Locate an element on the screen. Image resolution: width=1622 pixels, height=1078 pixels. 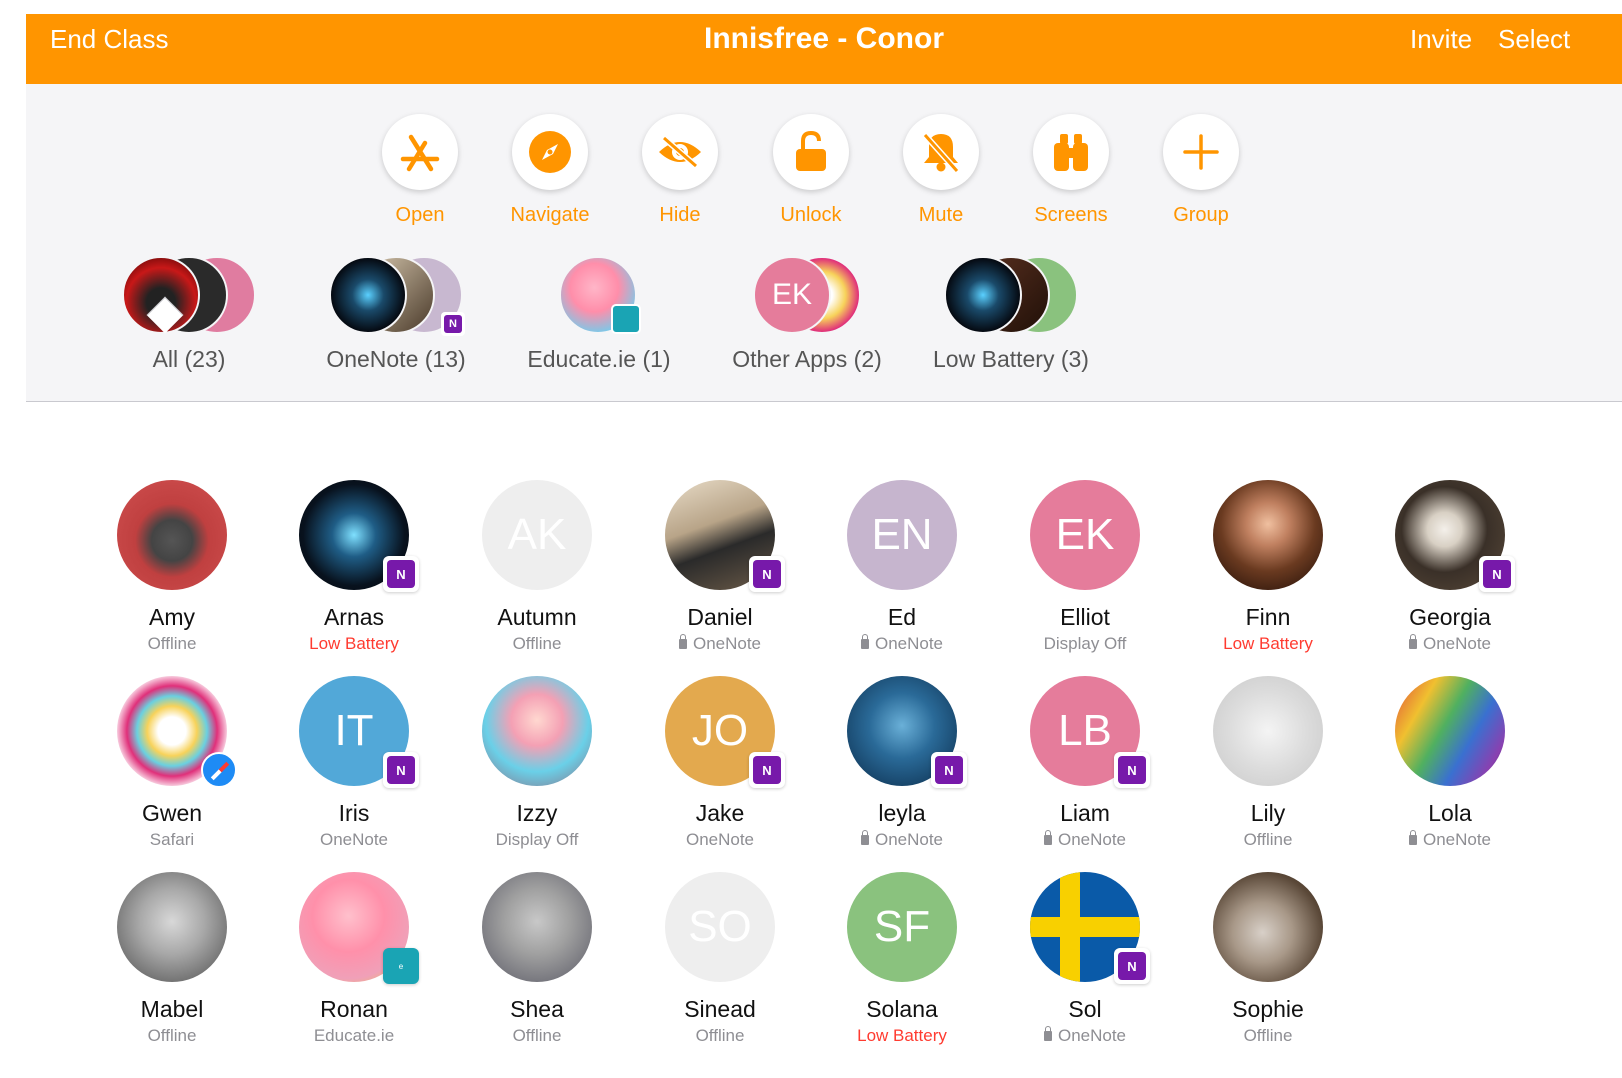
student-tile-amy: Amy Offline is located at coordinates (172, 567).